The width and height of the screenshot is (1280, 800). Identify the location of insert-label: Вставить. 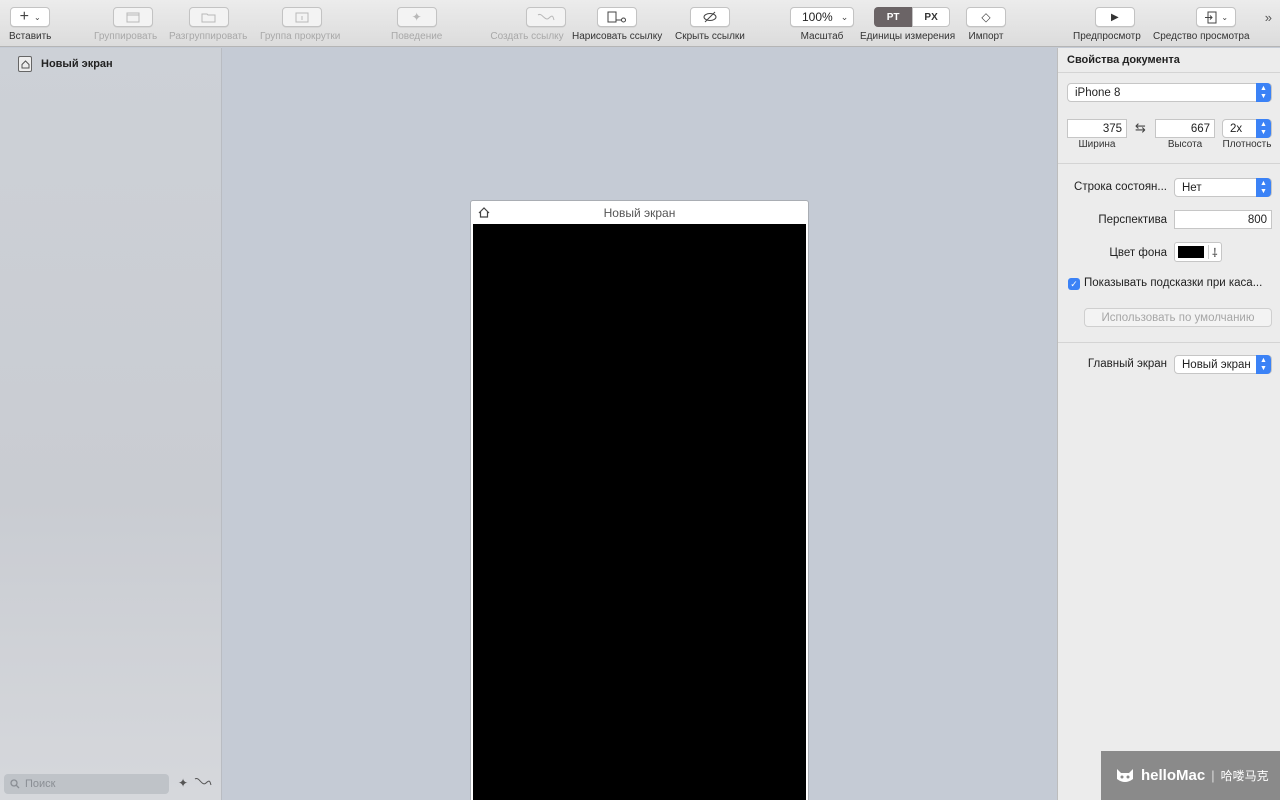
(30, 36).